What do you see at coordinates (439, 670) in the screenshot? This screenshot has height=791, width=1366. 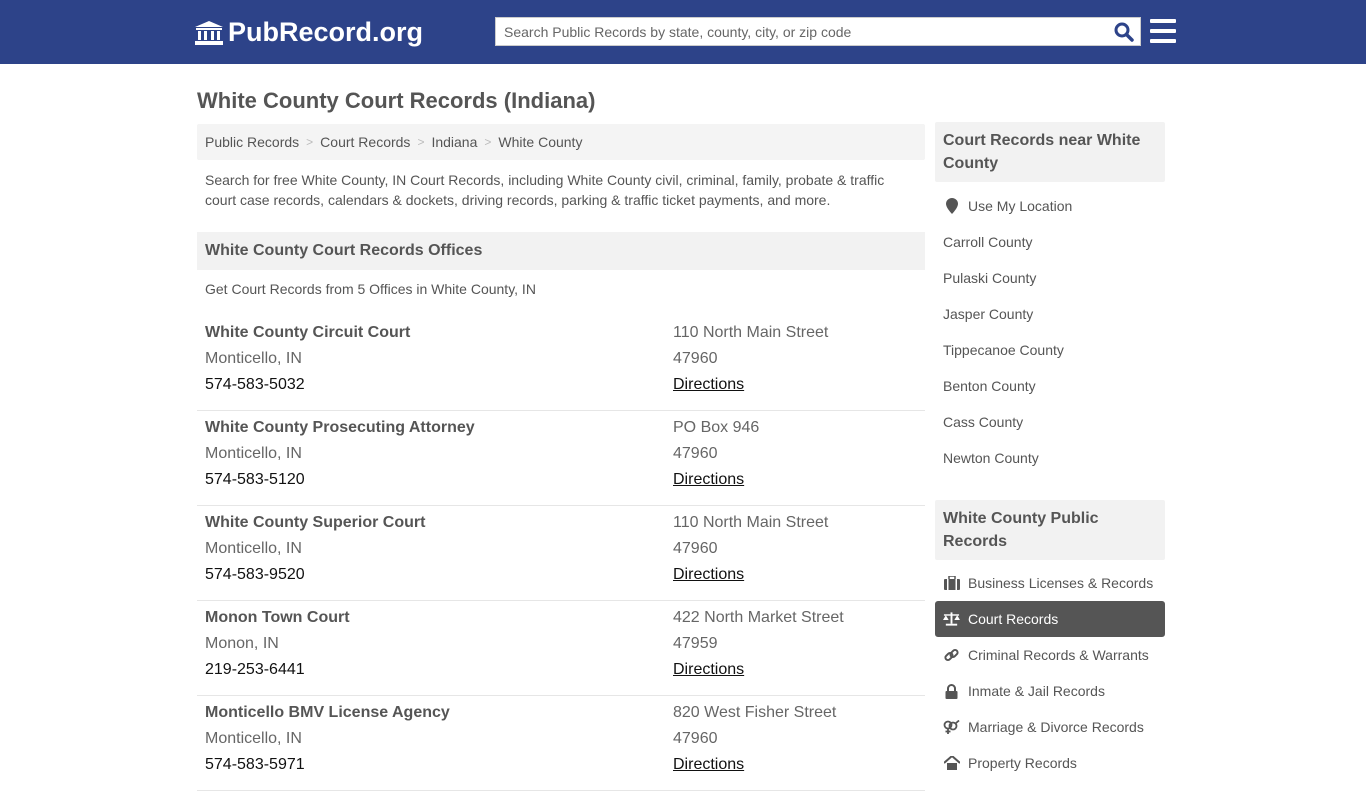 I see `office-phone: 219-253-6441` at bounding box center [439, 670].